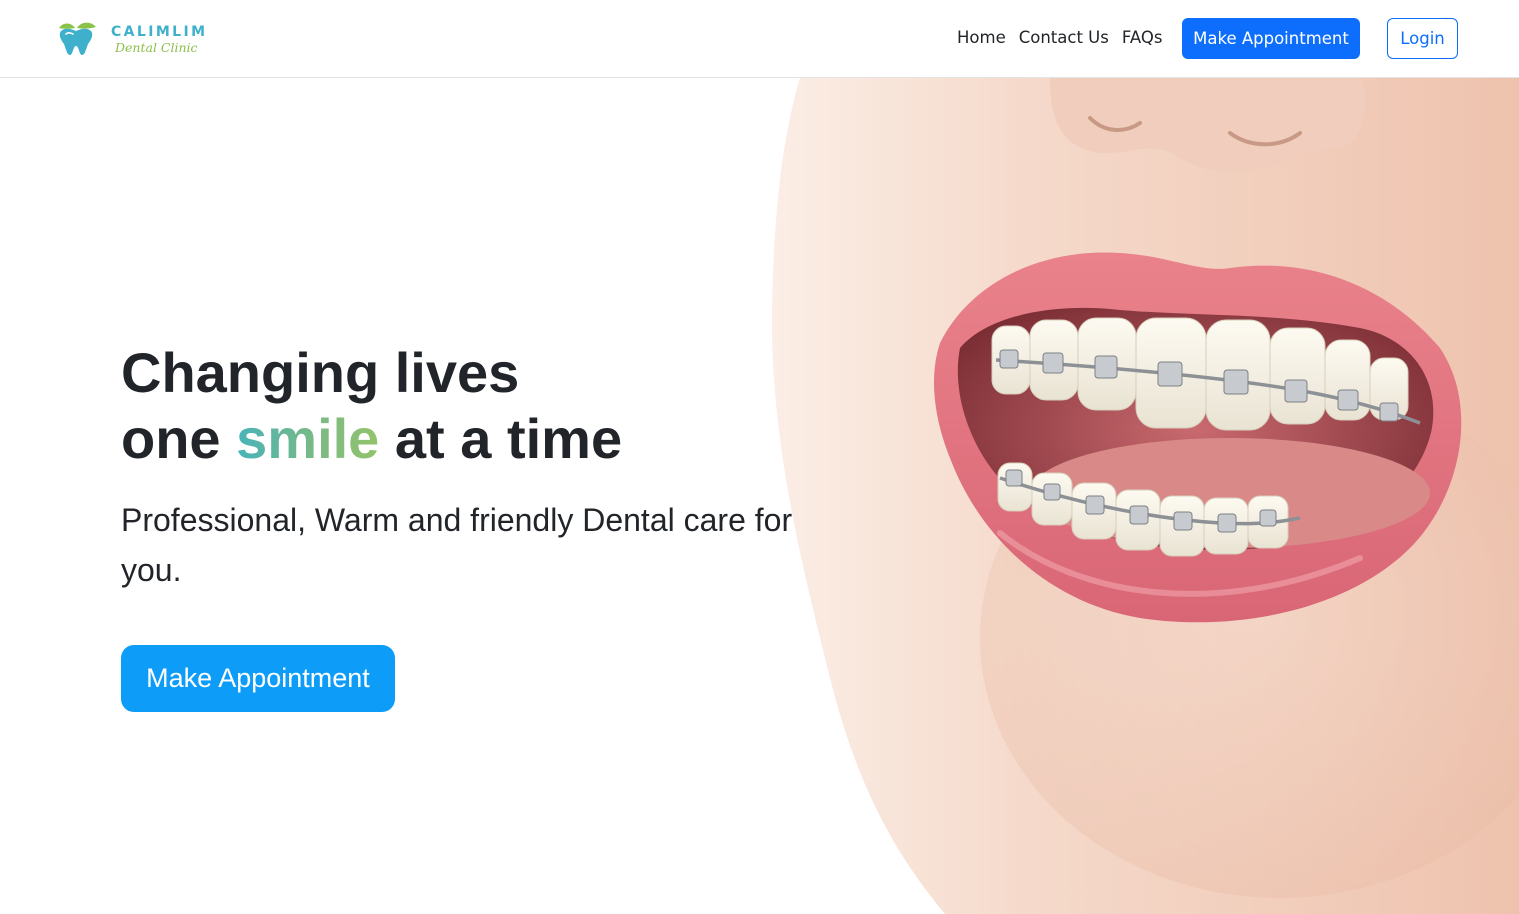  Describe the element at coordinates (1422, 38) in the screenshot. I see `login-button: Login` at that location.